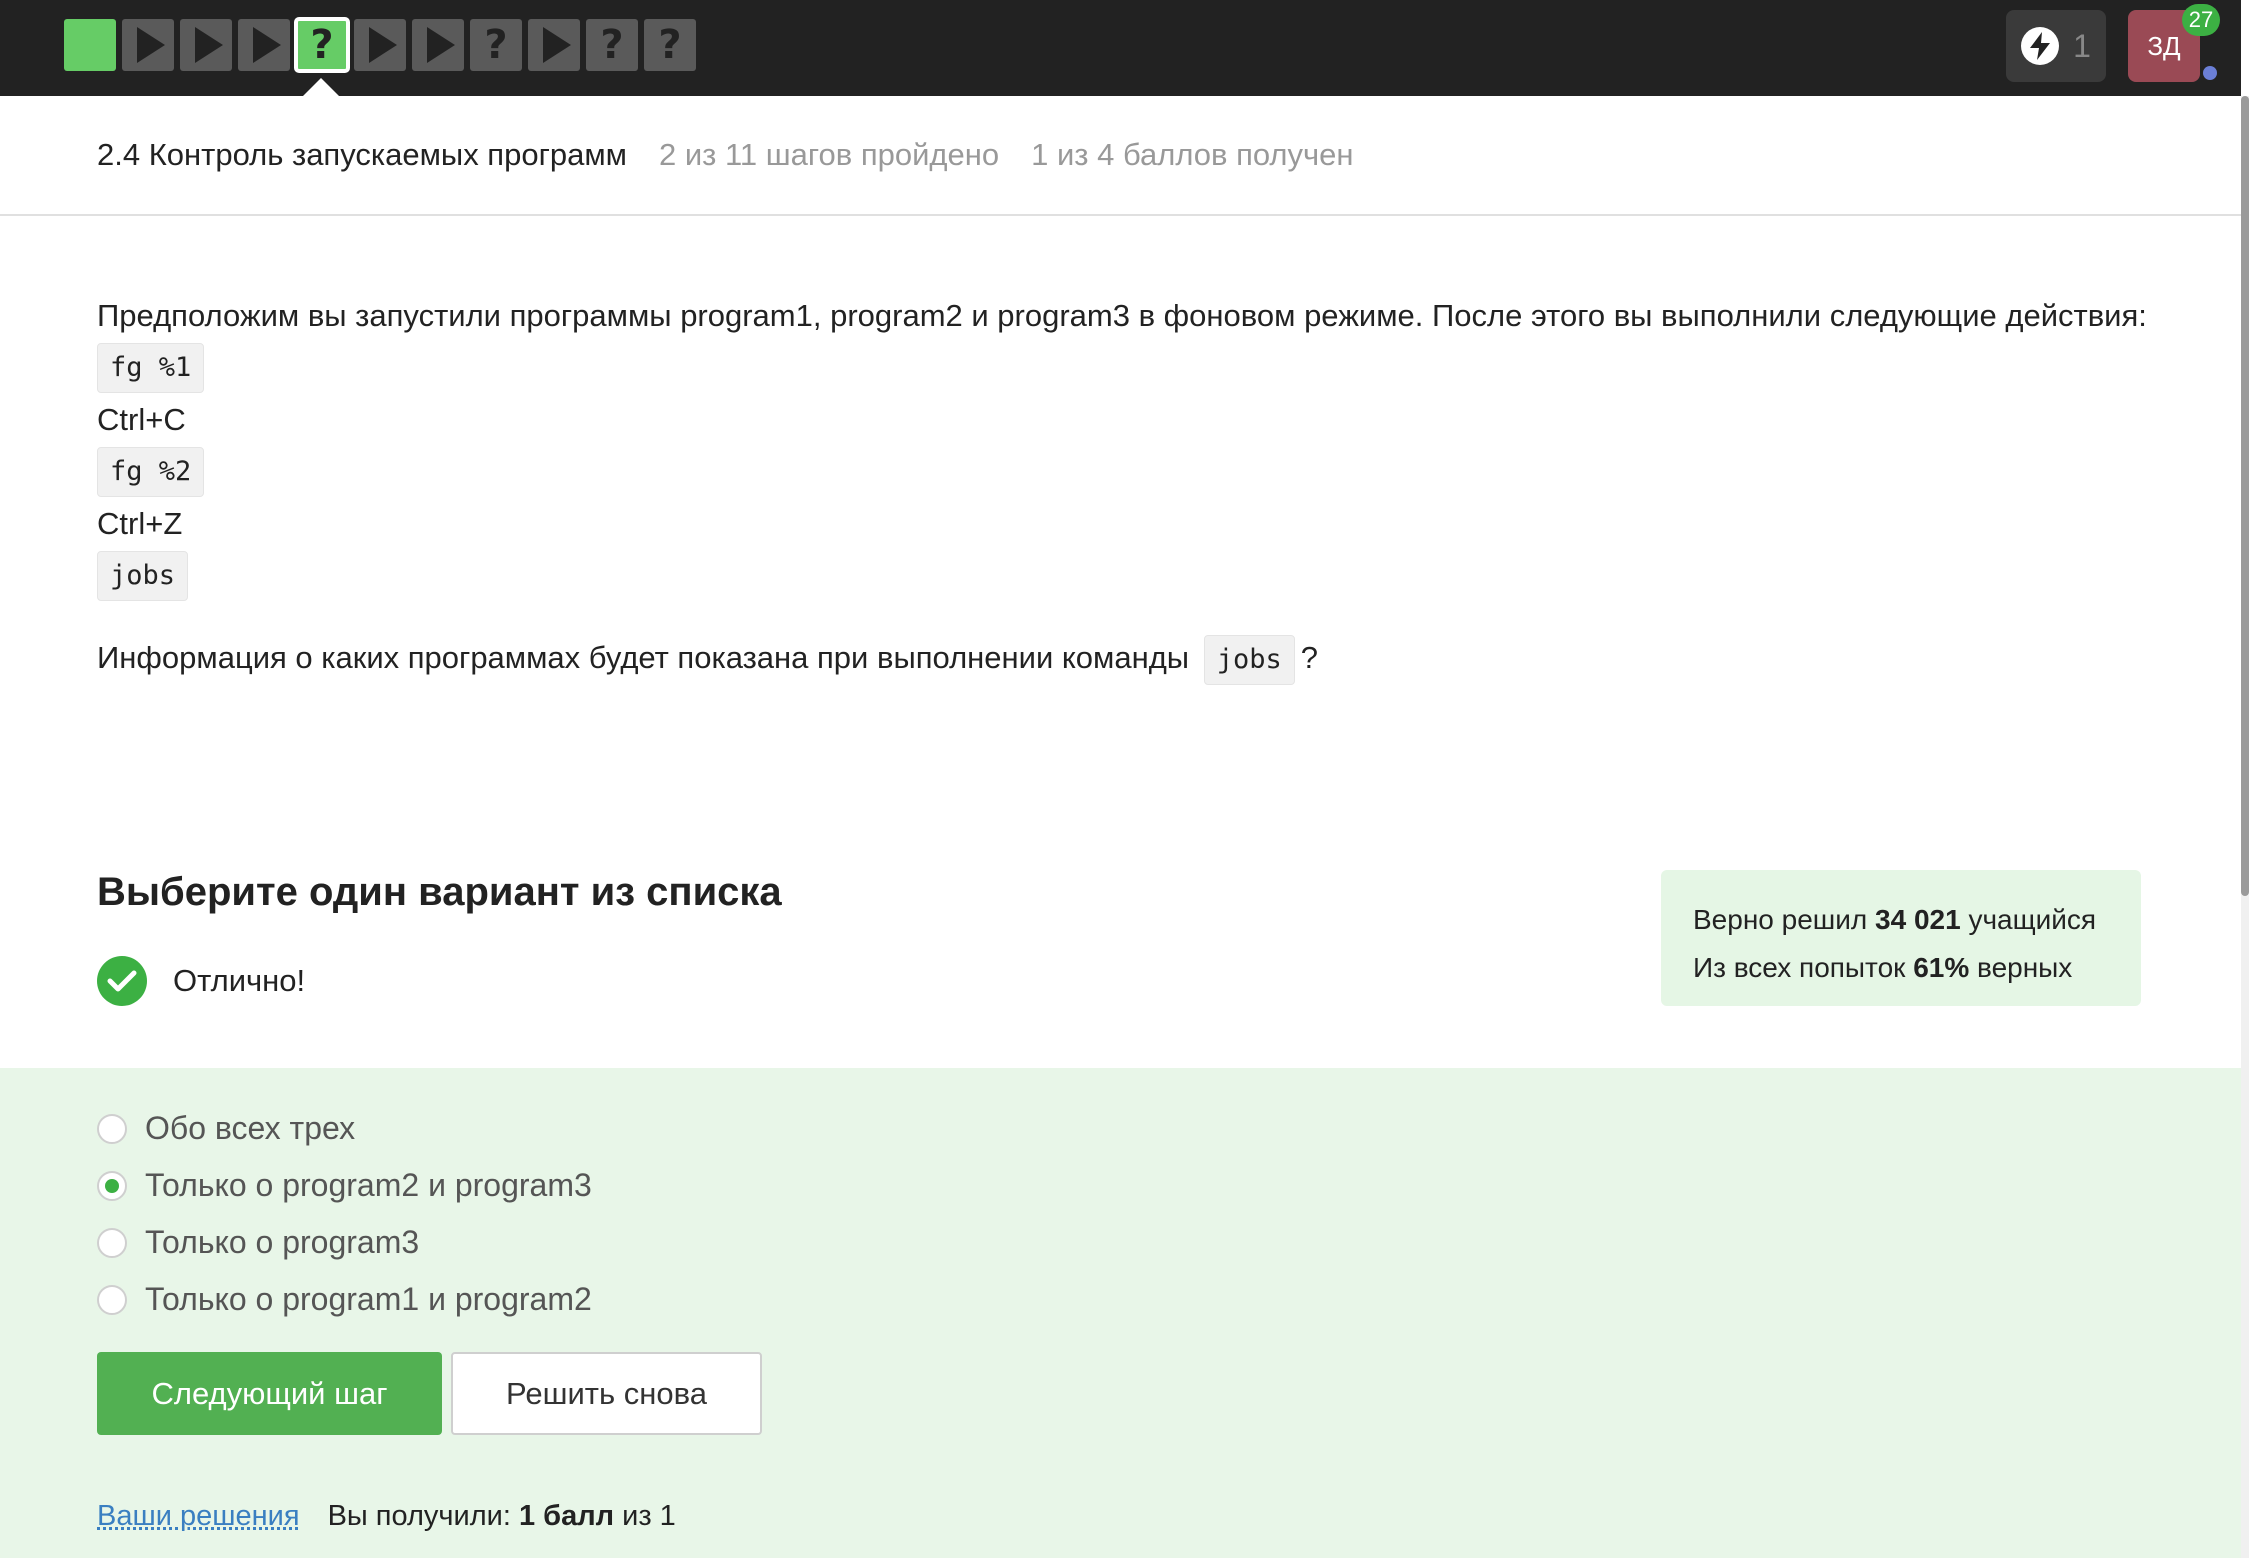 This screenshot has width=2249, height=1558. What do you see at coordinates (606, 1393) in the screenshot?
I see `solve-again-button: Решить снова` at bounding box center [606, 1393].